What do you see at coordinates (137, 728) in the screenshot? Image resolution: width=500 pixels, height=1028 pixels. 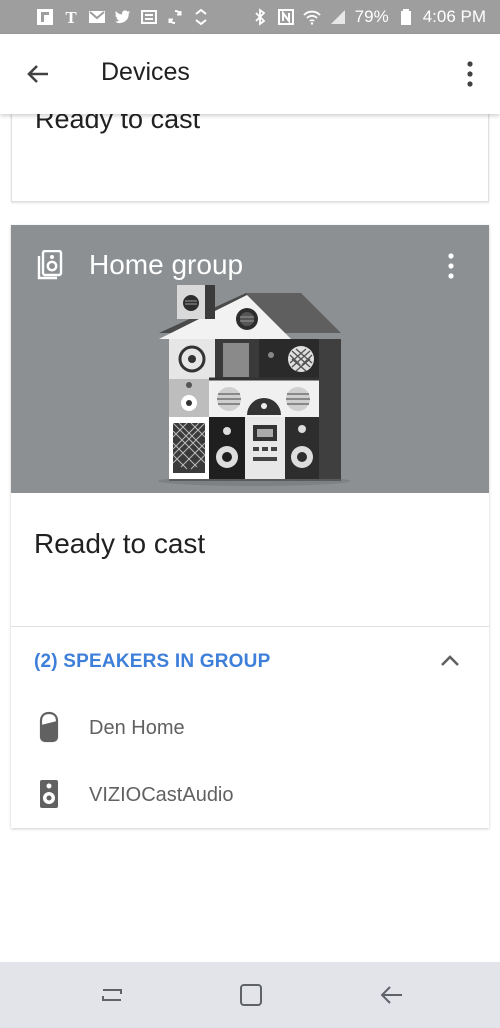 I see `speaker-name: Den Home` at bounding box center [137, 728].